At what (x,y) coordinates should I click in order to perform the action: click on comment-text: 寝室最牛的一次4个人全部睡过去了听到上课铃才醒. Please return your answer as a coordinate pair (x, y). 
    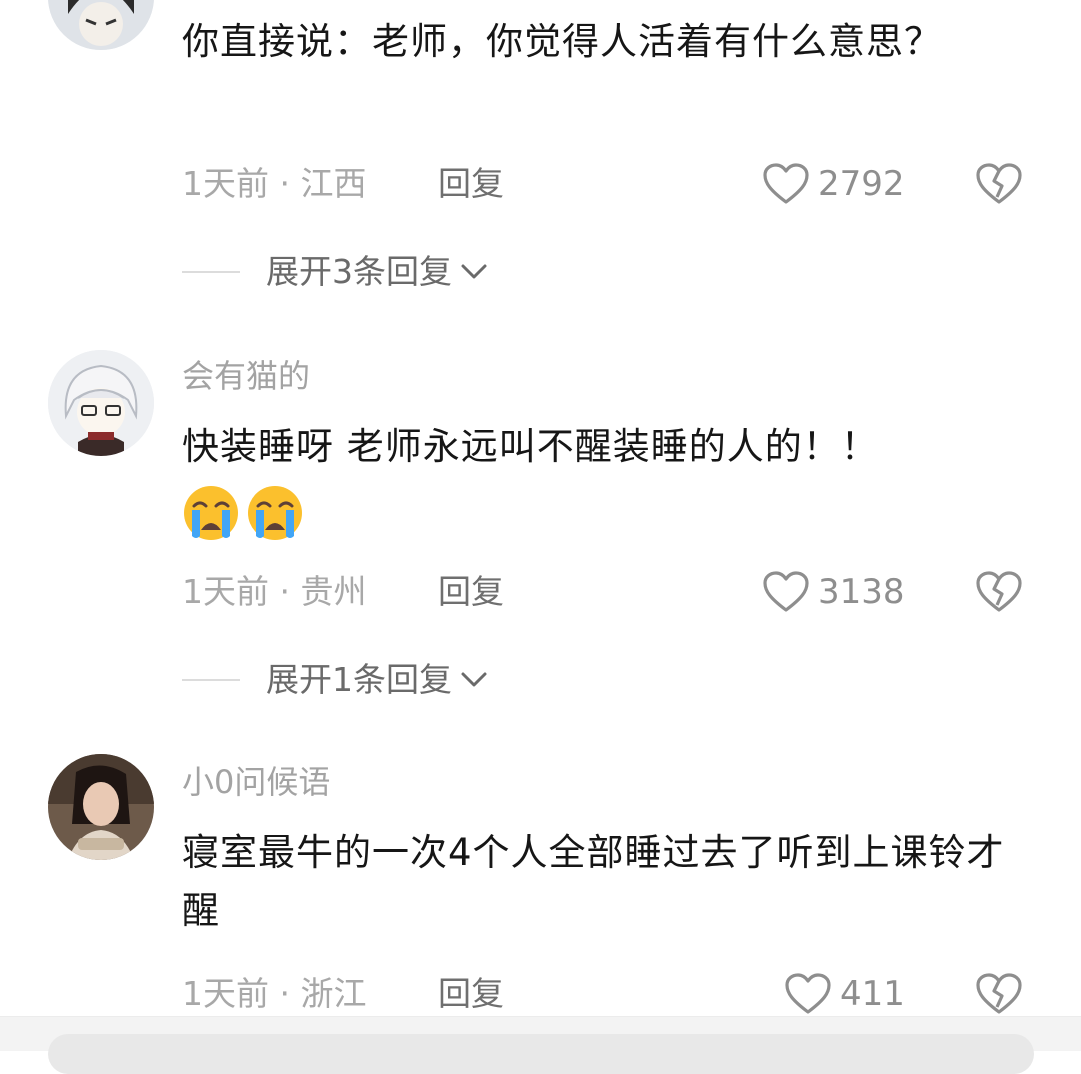
    Looking at the image, I should click on (593, 881).